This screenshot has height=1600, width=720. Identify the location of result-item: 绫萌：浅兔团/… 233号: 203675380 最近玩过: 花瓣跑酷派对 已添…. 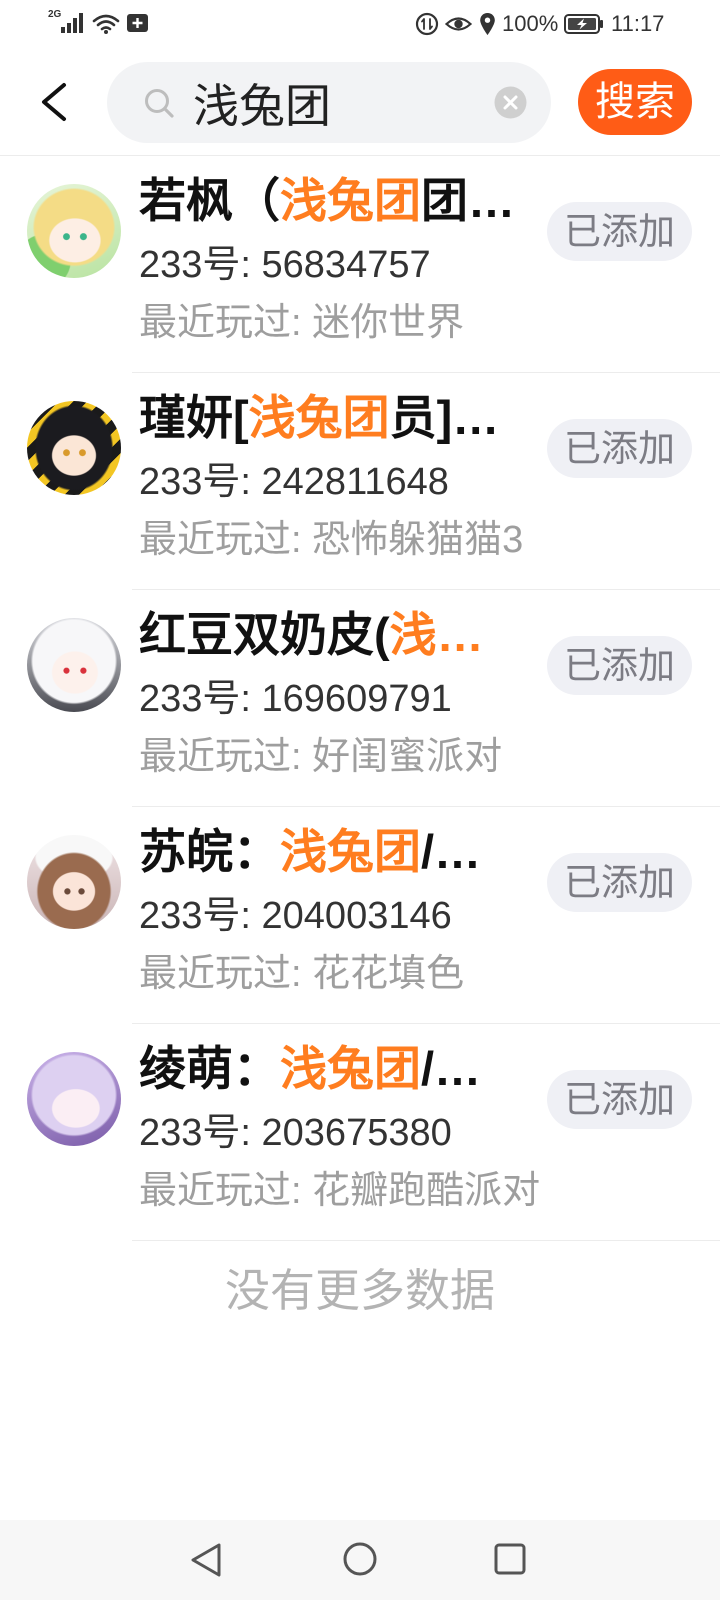
(360, 1132).